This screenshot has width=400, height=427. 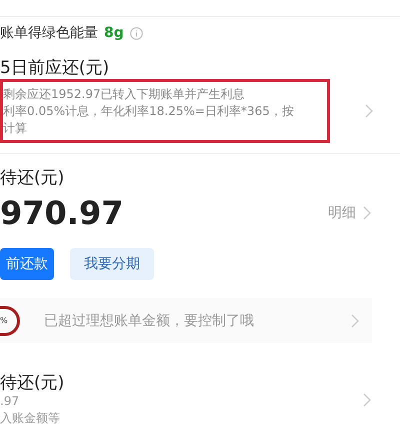 What do you see at coordinates (15, 128) in the screenshot?
I see `interest-note-line: 计算` at bounding box center [15, 128].